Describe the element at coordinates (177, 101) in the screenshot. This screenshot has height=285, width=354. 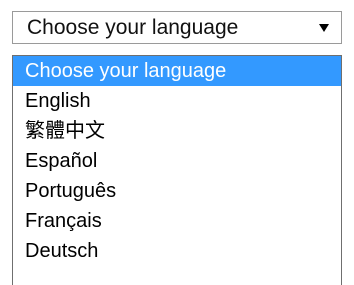
I see `option-english: English` at that location.